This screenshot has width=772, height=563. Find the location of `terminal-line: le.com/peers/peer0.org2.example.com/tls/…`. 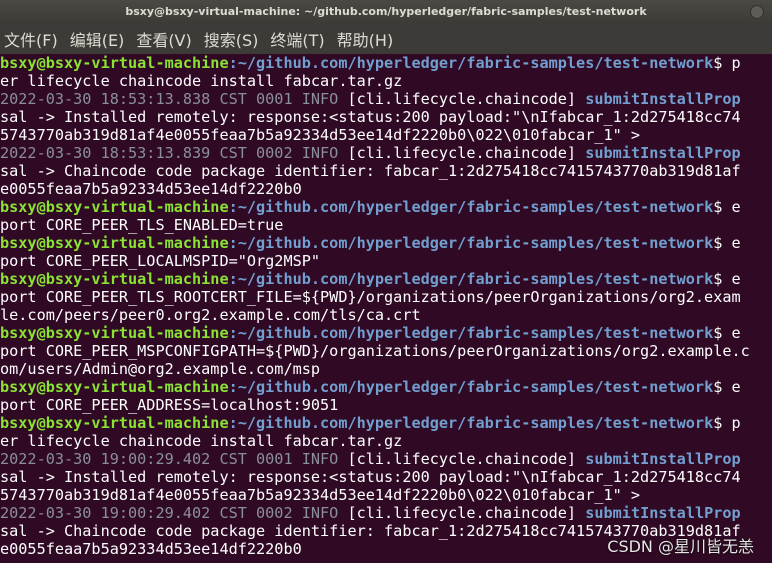

terminal-line: le.com/peers/peer0.org2.example.com/tls/… is located at coordinates (386, 315).